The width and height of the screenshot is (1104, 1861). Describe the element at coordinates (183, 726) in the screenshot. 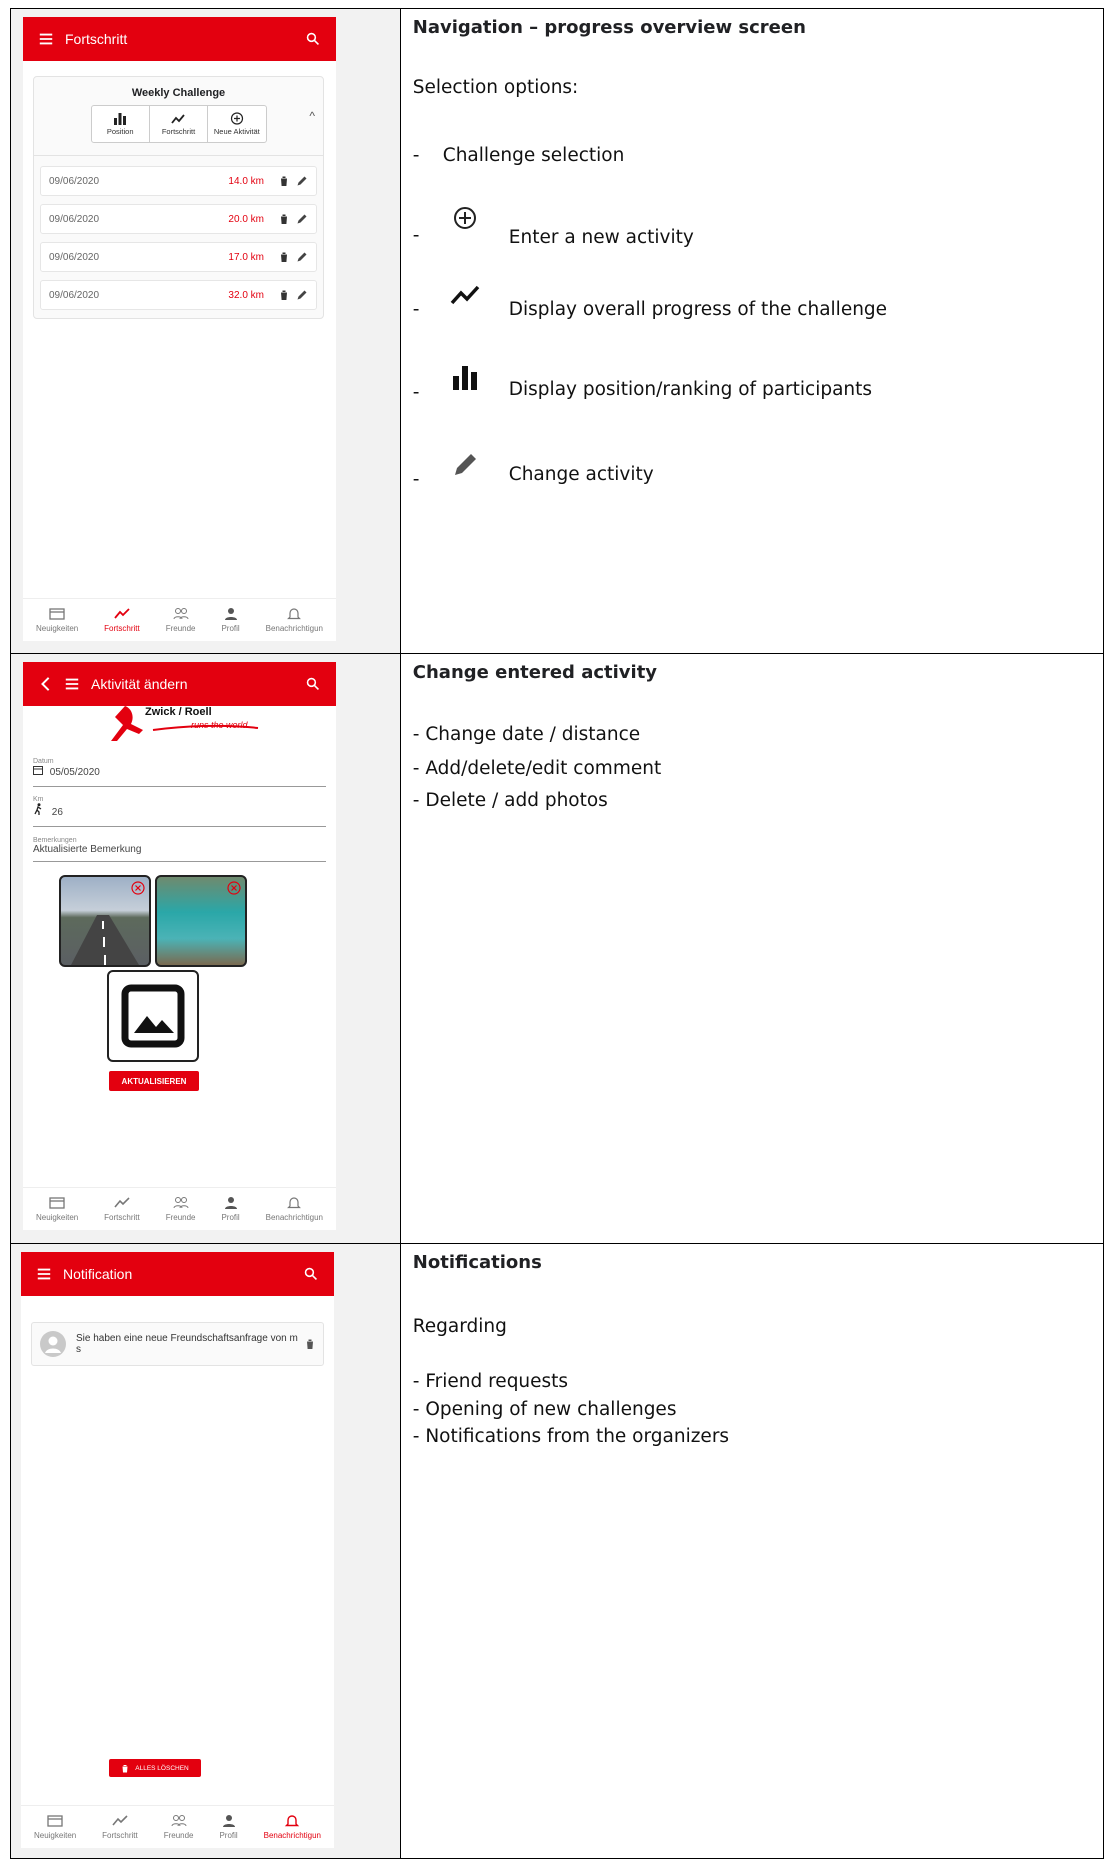

I see `zwick-roell-logo: Zwick / Roell runs the world` at that location.